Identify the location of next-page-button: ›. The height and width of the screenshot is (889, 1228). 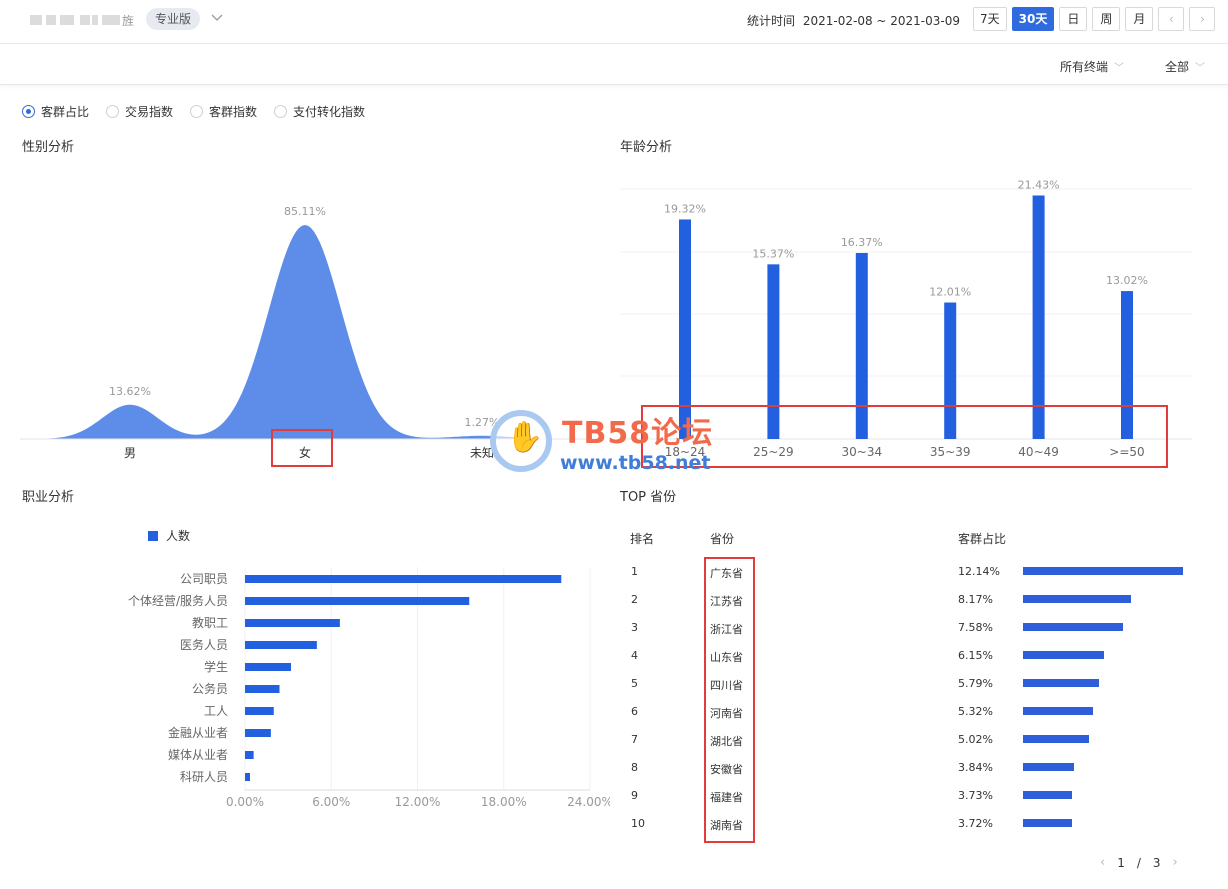
(1175, 862).